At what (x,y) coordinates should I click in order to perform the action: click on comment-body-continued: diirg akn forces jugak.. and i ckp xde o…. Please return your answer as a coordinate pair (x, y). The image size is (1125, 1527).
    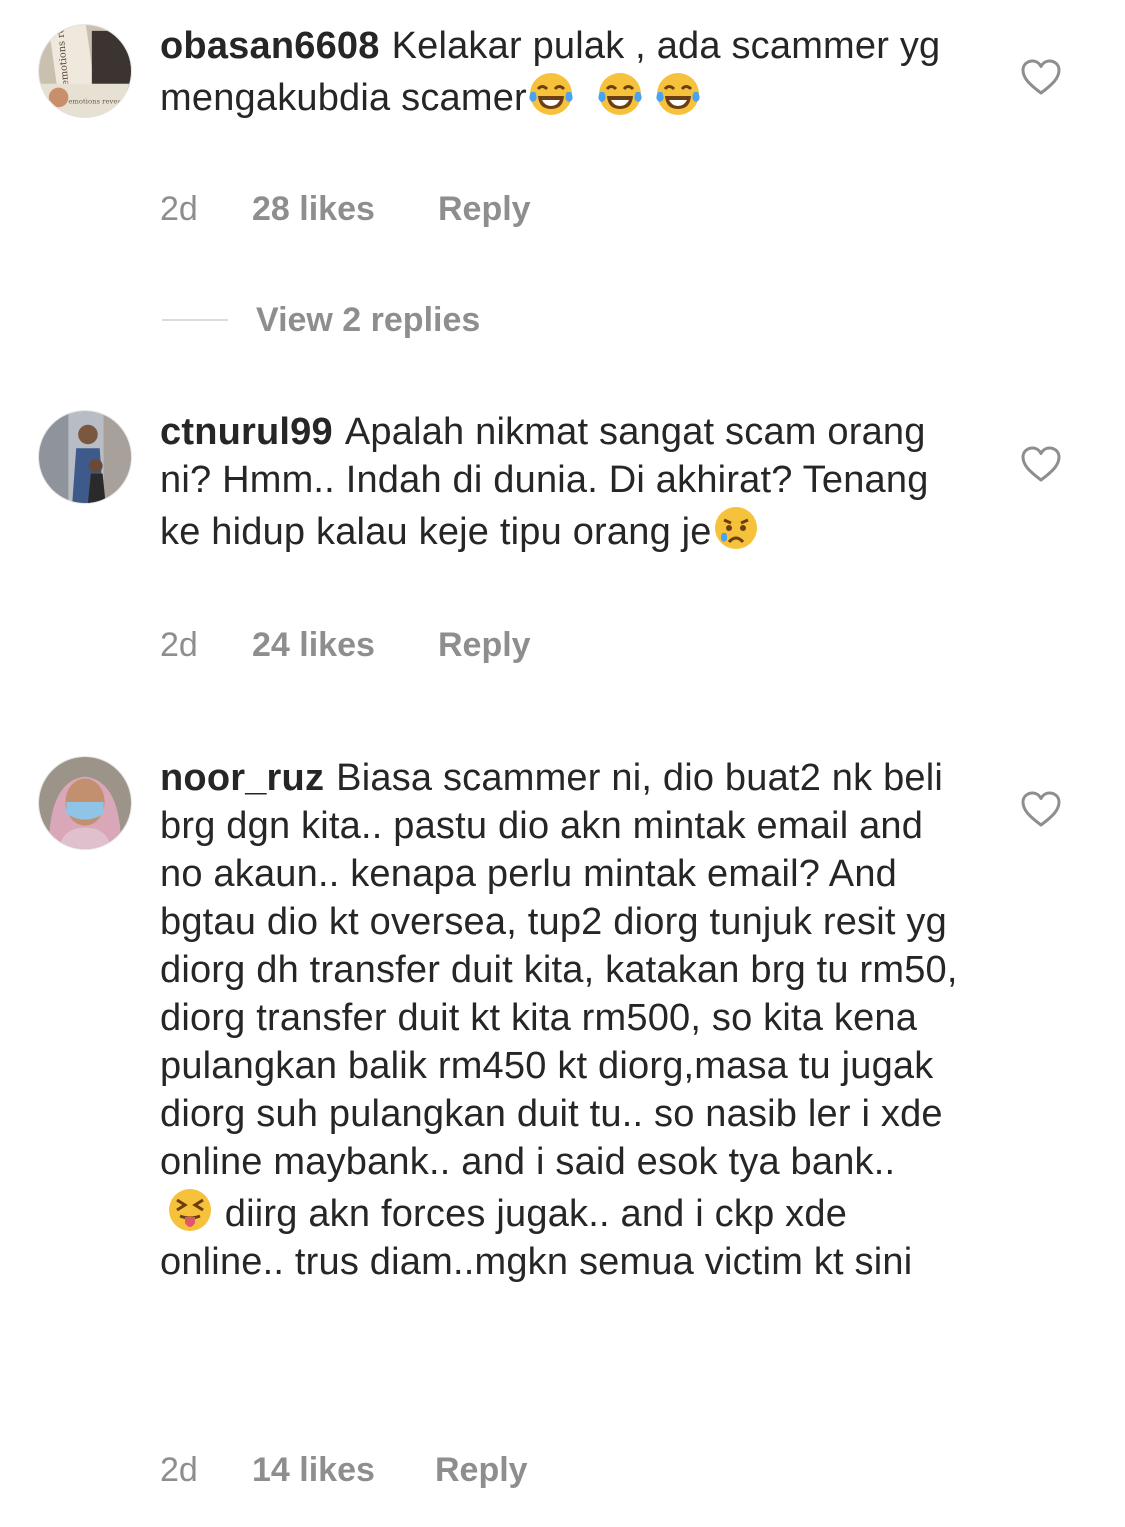
    Looking at the image, I should click on (536, 1238).